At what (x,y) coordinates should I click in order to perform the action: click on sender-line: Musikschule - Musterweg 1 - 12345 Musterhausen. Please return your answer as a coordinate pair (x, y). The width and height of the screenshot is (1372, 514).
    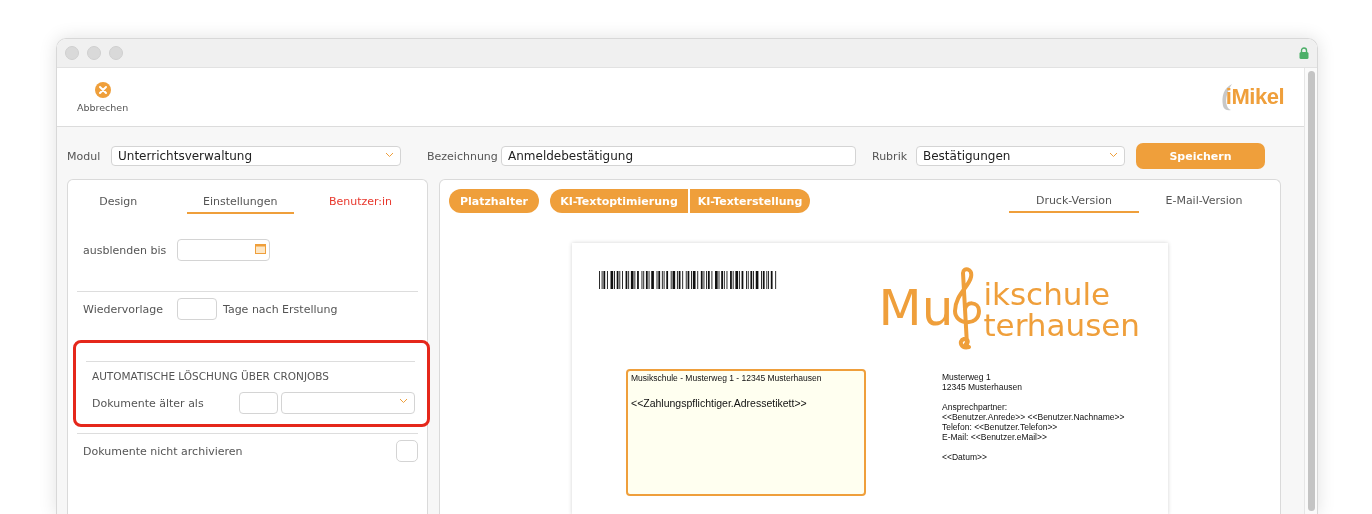
    Looking at the image, I should click on (727, 378).